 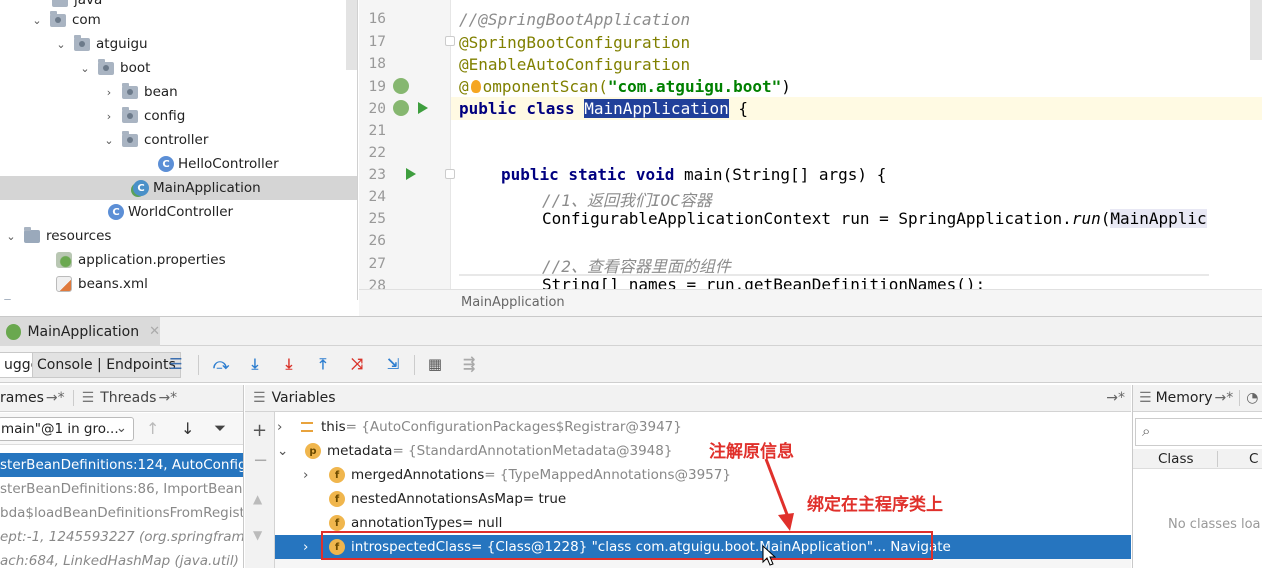 What do you see at coordinates (289, 364) in the screenshot?
I see `step-into-icon: ⤓` at bounding box center [289, 364].